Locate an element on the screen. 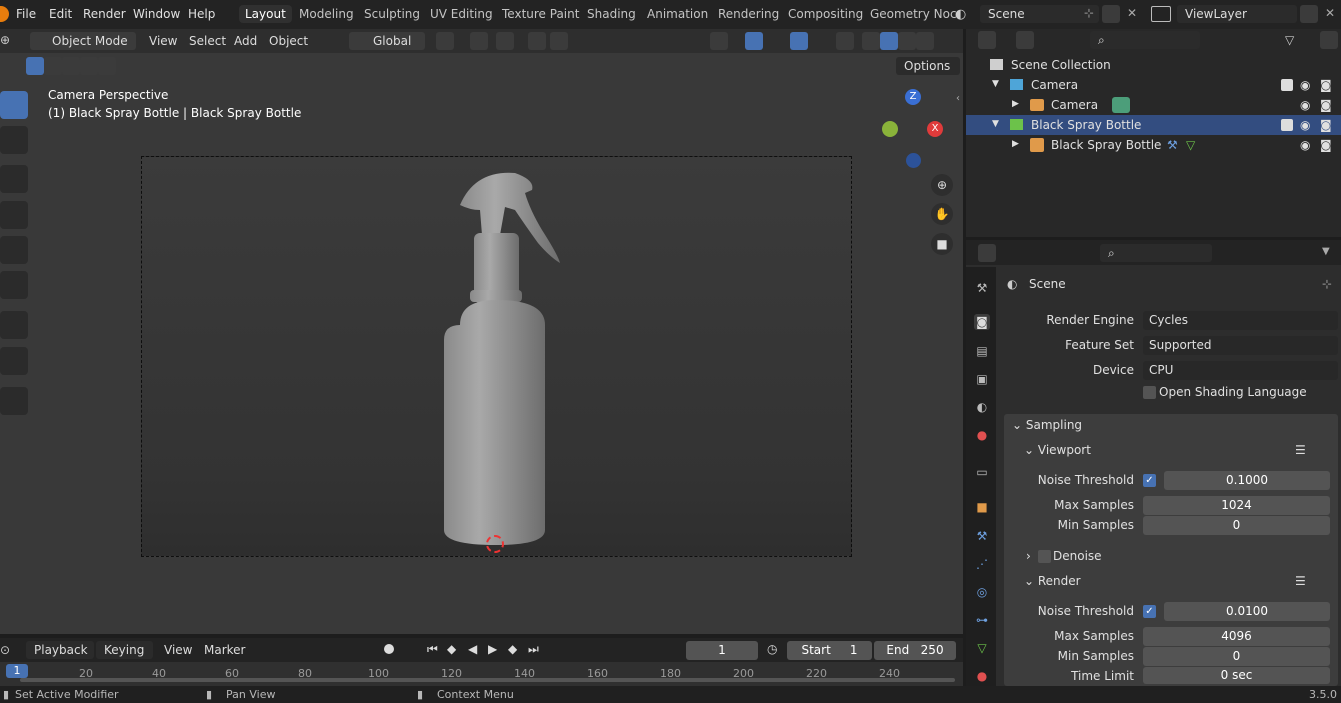 Image resolution: width=1341 pixels, height=703 pixels. orientation-dropdown: Global is located at coordinates (387, 41).